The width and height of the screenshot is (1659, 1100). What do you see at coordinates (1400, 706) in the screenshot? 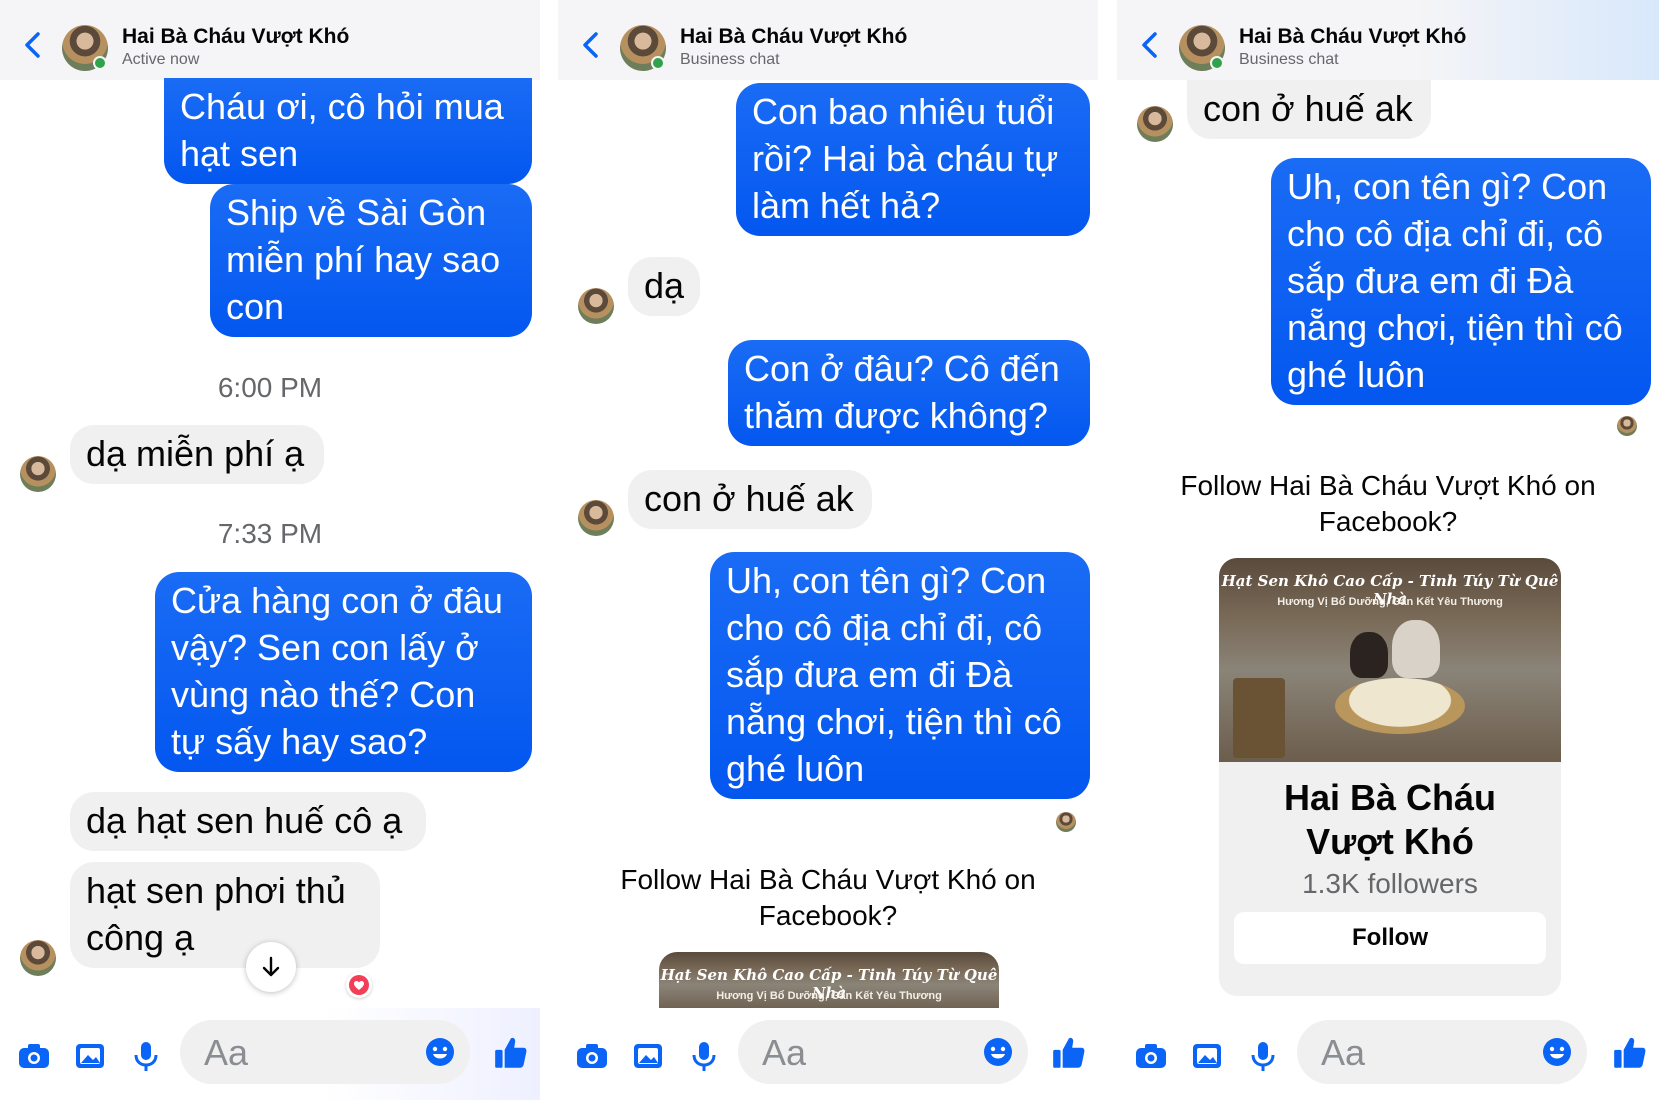
I see `lotus-seed-basket` at bounding box center [1400, 706].